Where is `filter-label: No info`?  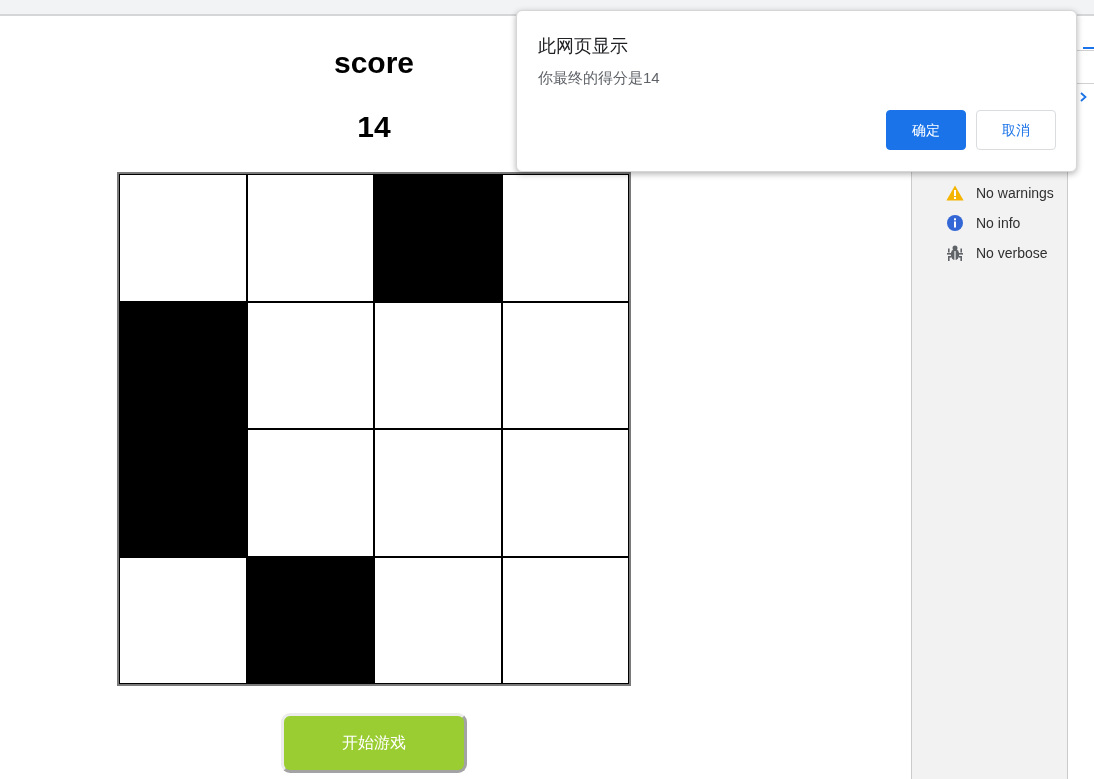 filter-label: No info is located at coordinates (998, 223).